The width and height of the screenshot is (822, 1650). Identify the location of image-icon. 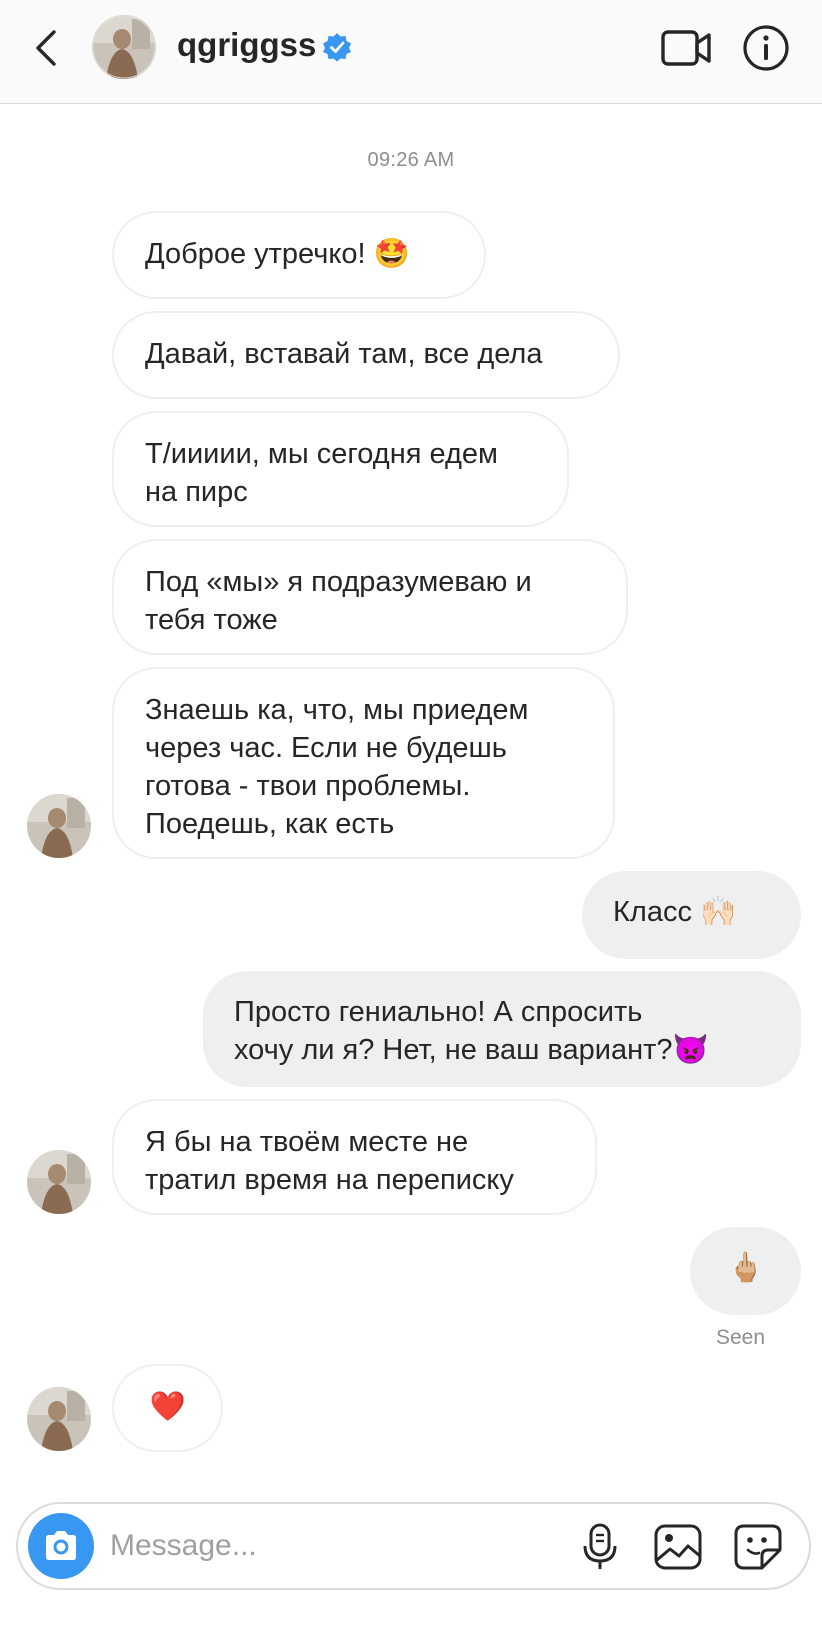
(678, 1547).